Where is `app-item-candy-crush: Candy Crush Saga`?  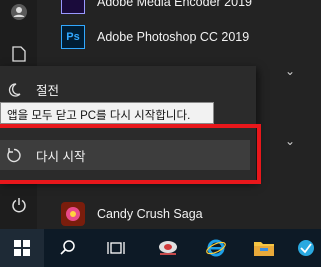 app-item-candy-crush: Candy Crush Saga is located at coordinates (132, 214).